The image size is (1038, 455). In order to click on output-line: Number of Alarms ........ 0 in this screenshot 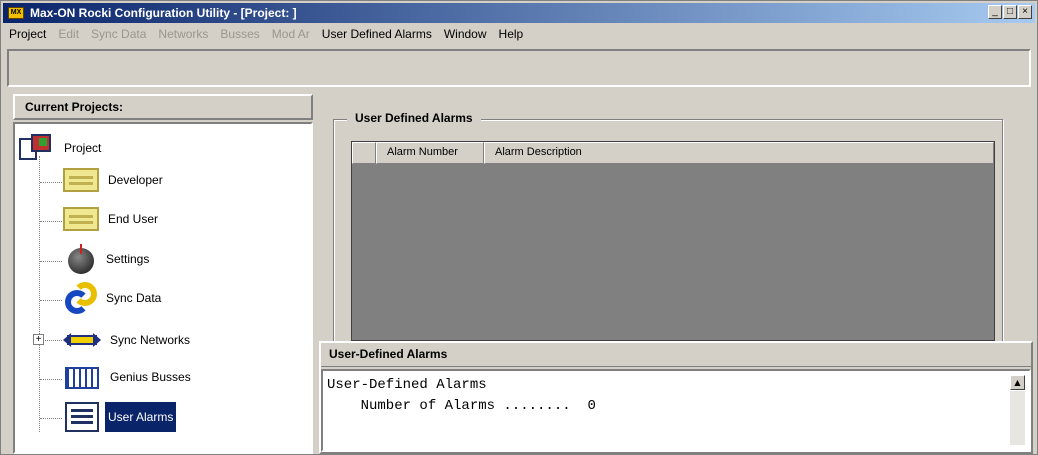, I will do `click(461, 406)`.